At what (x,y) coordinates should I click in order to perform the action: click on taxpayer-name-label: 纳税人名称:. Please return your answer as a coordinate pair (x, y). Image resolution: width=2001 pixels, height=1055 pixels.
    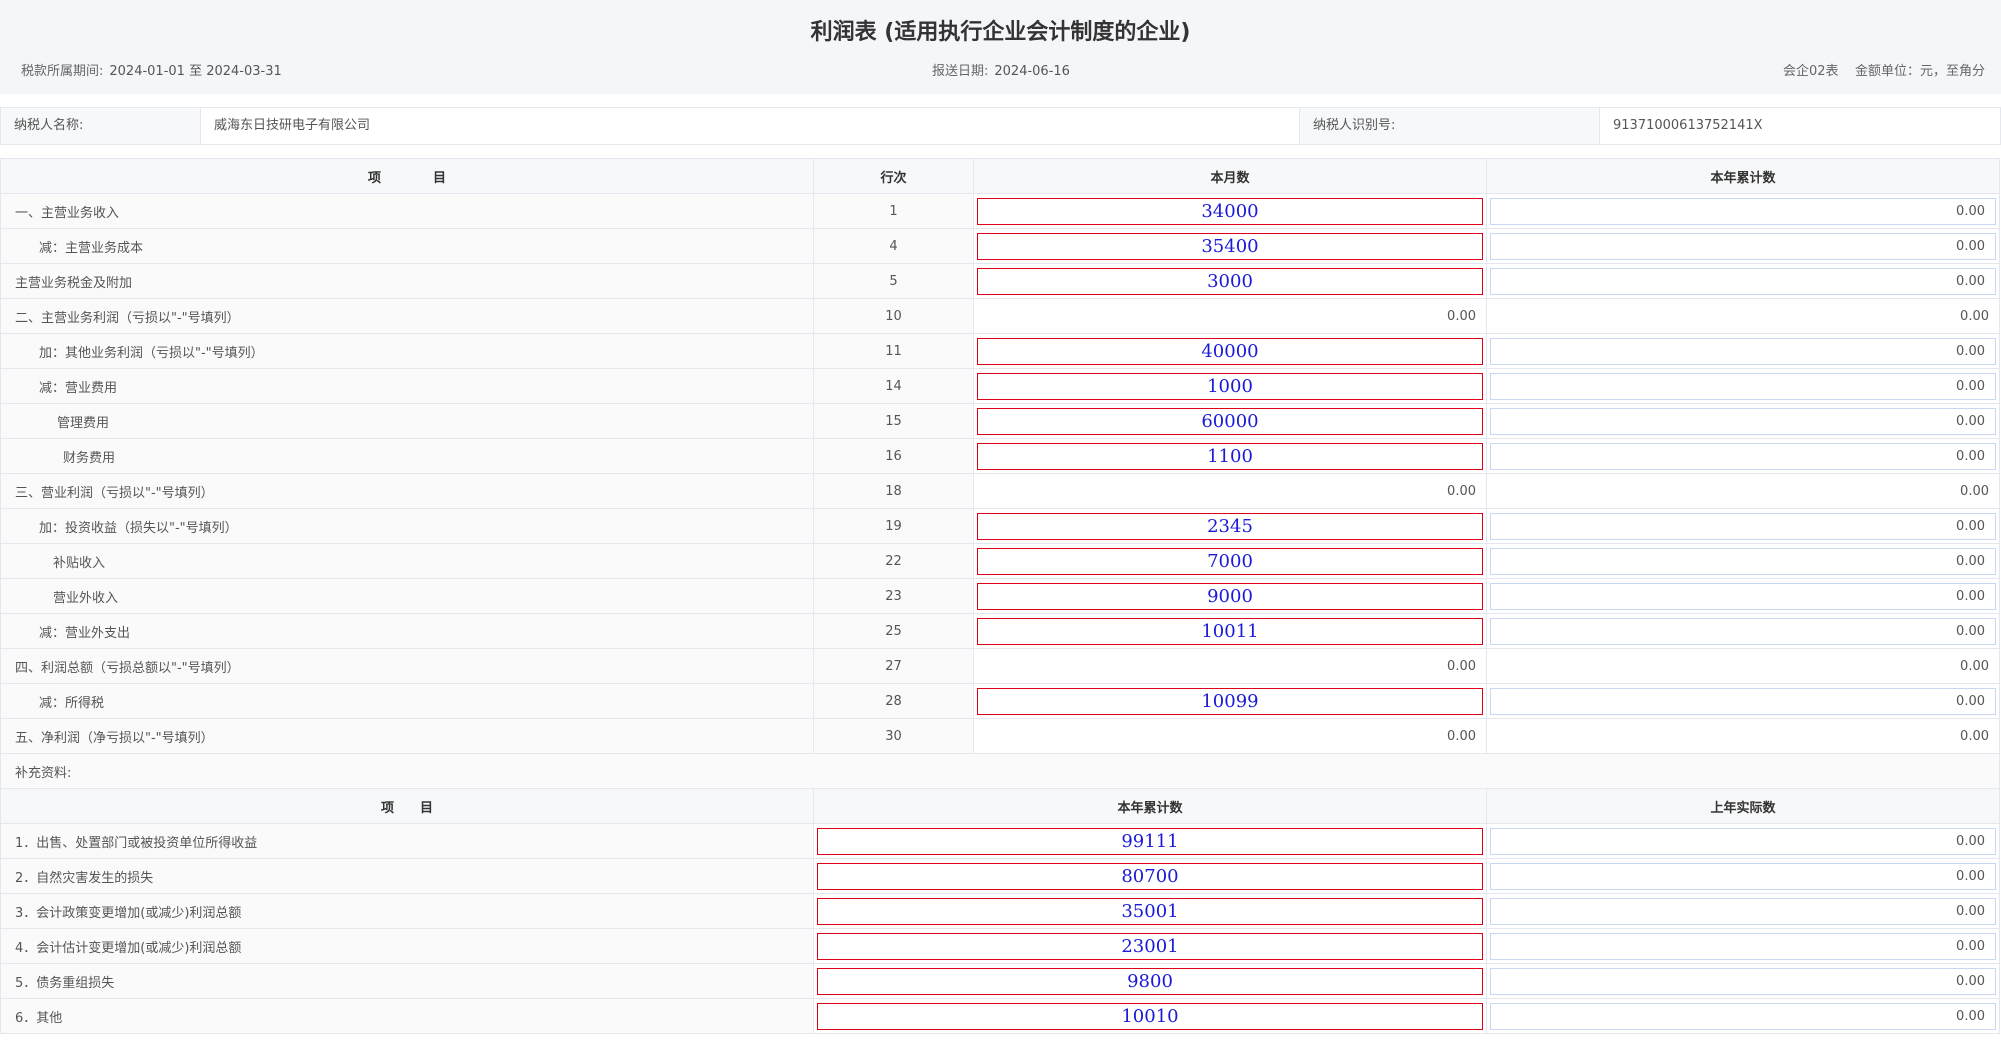
    Looking at the image, I should click on (101, 126).